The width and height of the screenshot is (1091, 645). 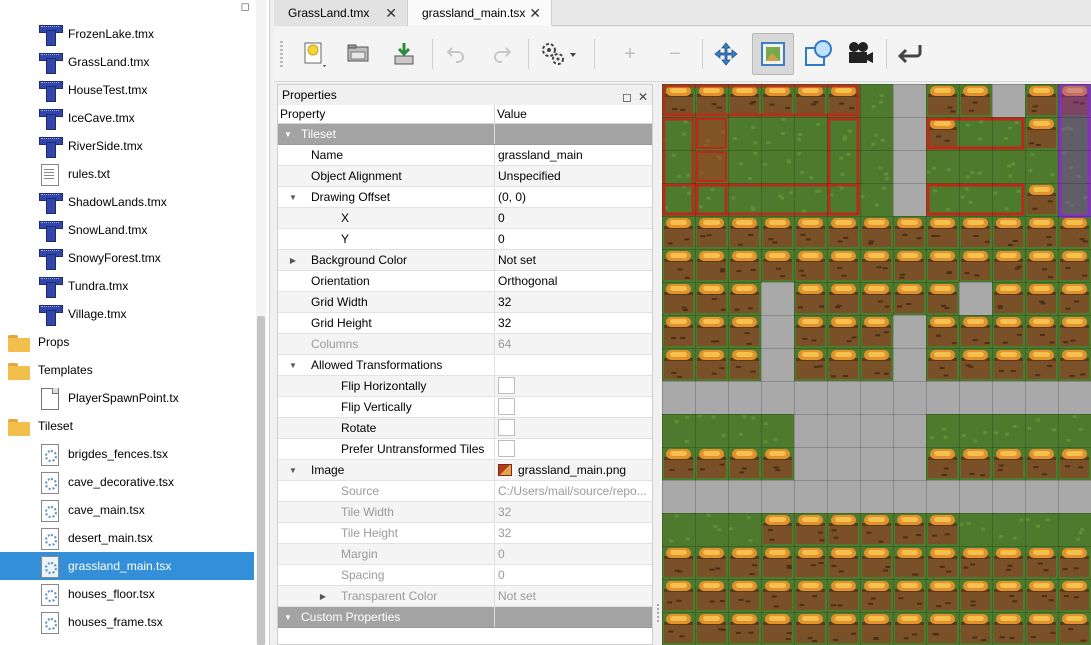 I want to click on property-row-columns: Columns 64, so click(x=465, y=344).